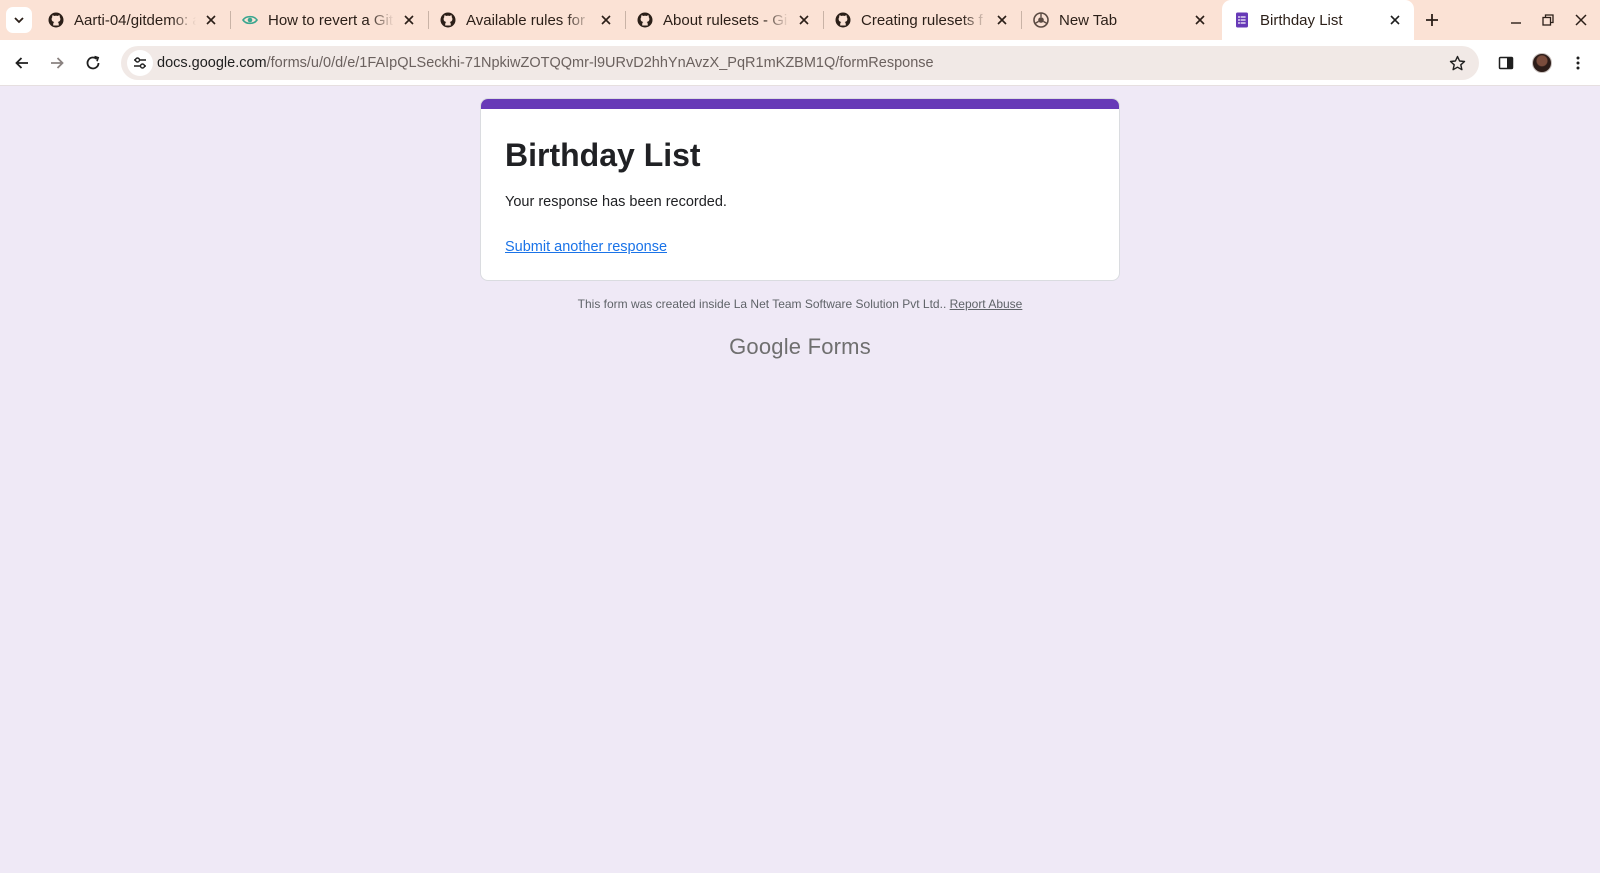  What do you see at coordinates (1088, 20) in the screenshot?
I see `tab-title: New Tab` at bounding box center [1088, 20].